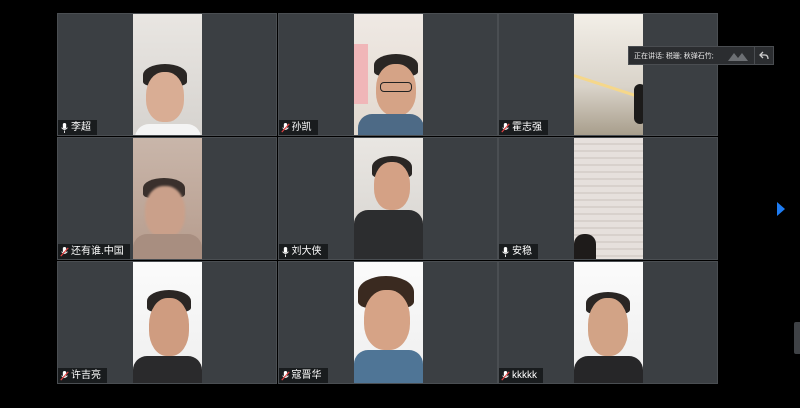  I want to click on return-icon, so click(764, 55).